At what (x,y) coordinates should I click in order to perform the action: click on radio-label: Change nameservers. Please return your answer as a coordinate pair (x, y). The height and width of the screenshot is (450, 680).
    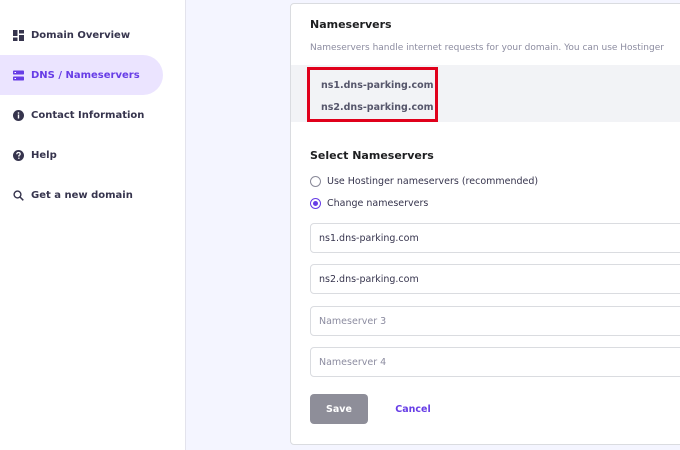
    Looking at the image, I should click on (378, 203).